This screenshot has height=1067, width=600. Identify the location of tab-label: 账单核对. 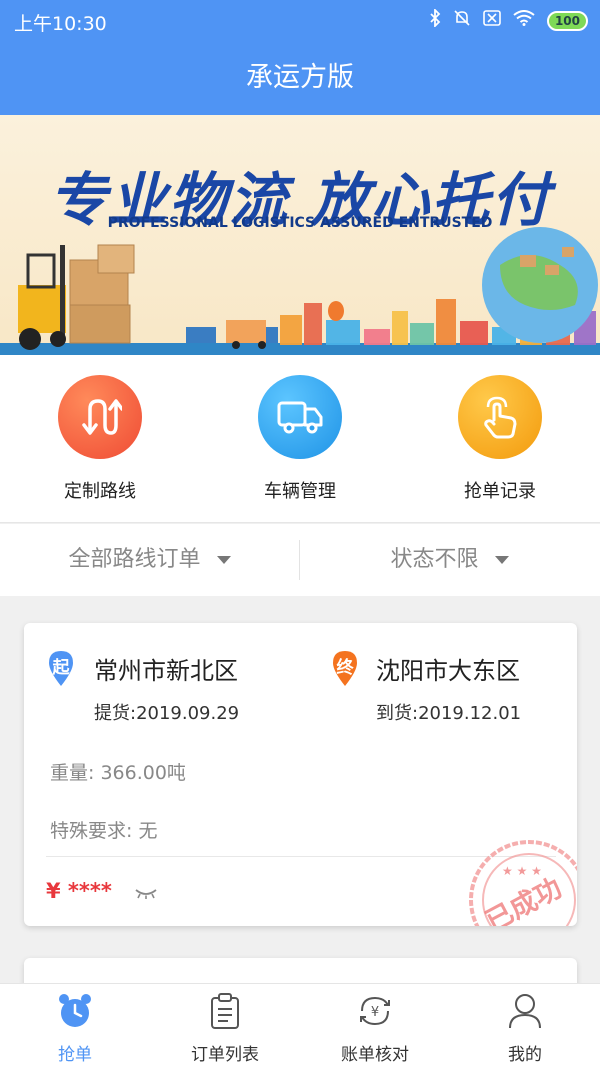
(375, 1055).